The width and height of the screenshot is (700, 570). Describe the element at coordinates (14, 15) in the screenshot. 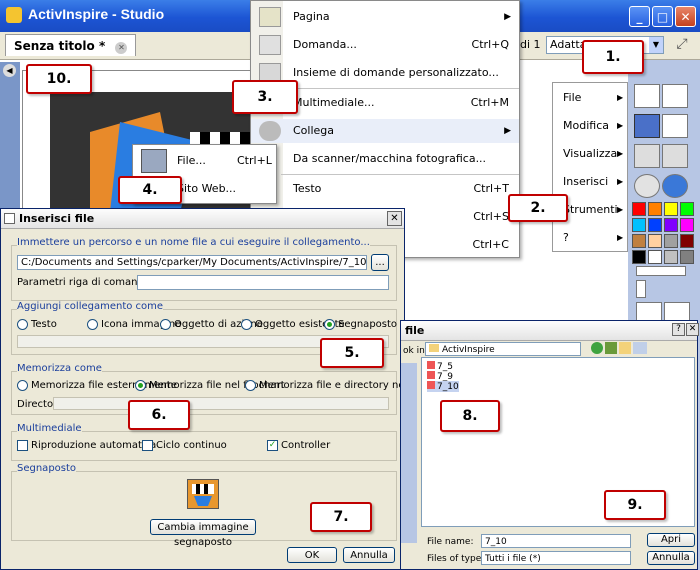

I see `app-icon` at that location.